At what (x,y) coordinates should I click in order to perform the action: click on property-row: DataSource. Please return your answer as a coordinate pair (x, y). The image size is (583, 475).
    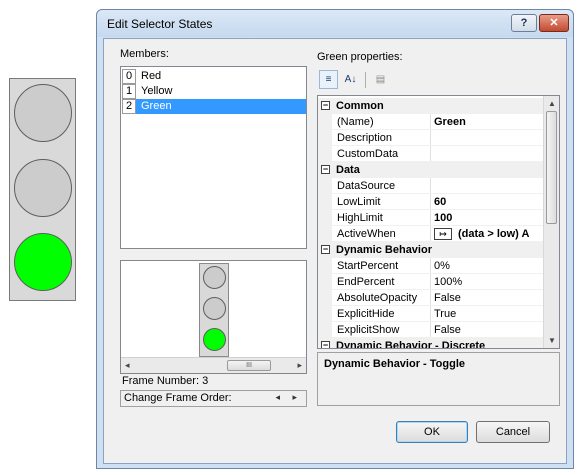
    Looking at the image, I should click on (431, 186).